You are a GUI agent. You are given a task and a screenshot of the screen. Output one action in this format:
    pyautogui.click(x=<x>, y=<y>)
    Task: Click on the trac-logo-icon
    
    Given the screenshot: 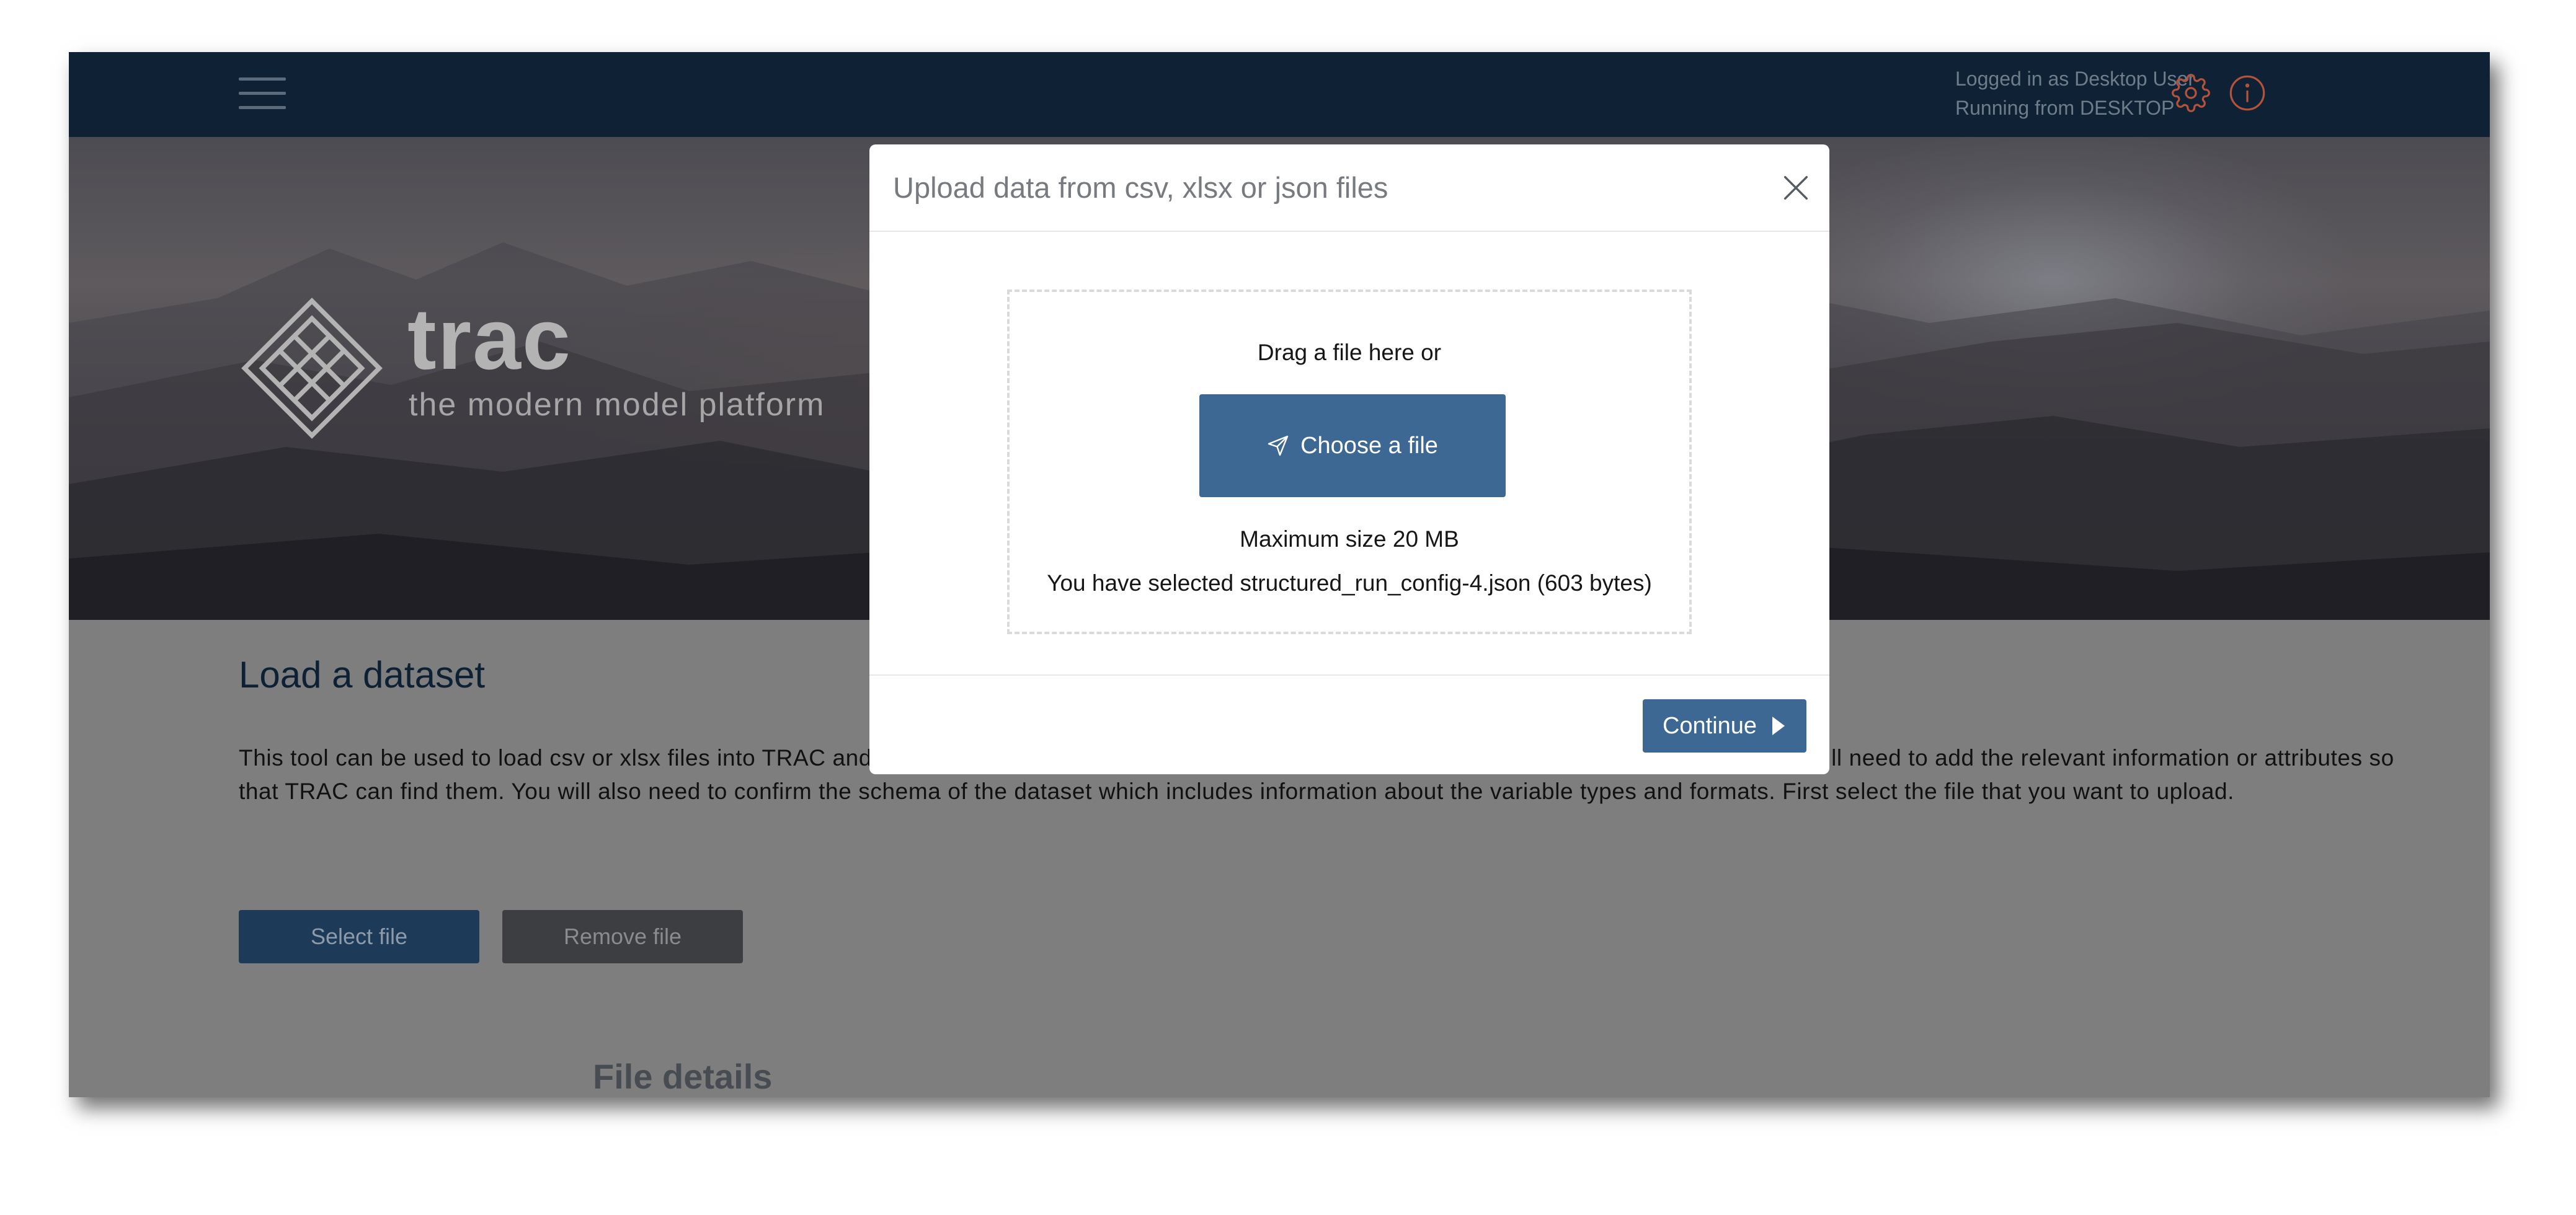 What is the action you would take?
    pyautogui.click(x=312, y=368)
    